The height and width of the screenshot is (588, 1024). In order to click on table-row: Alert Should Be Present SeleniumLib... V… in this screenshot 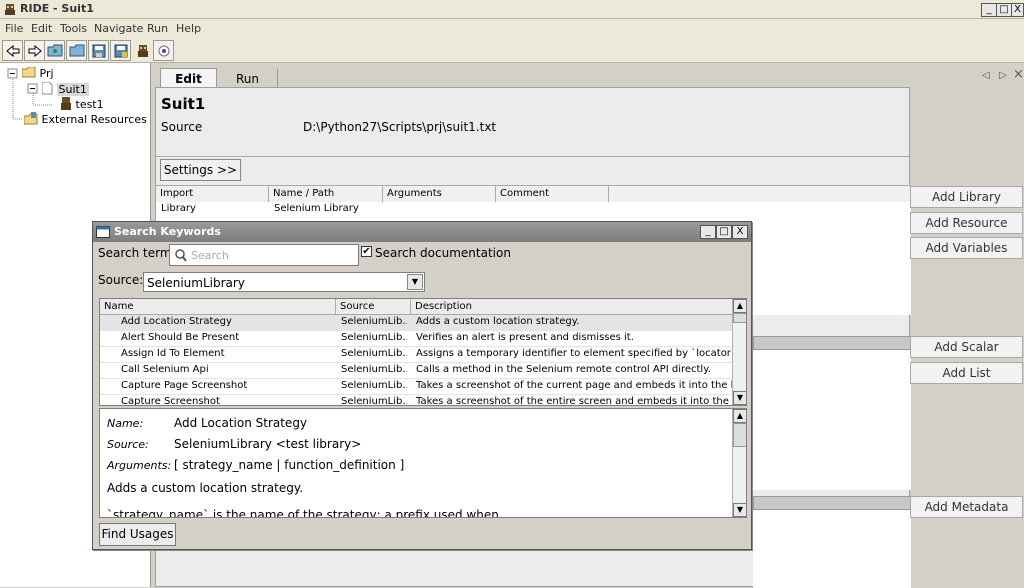, I will do `click(416, 339)`.